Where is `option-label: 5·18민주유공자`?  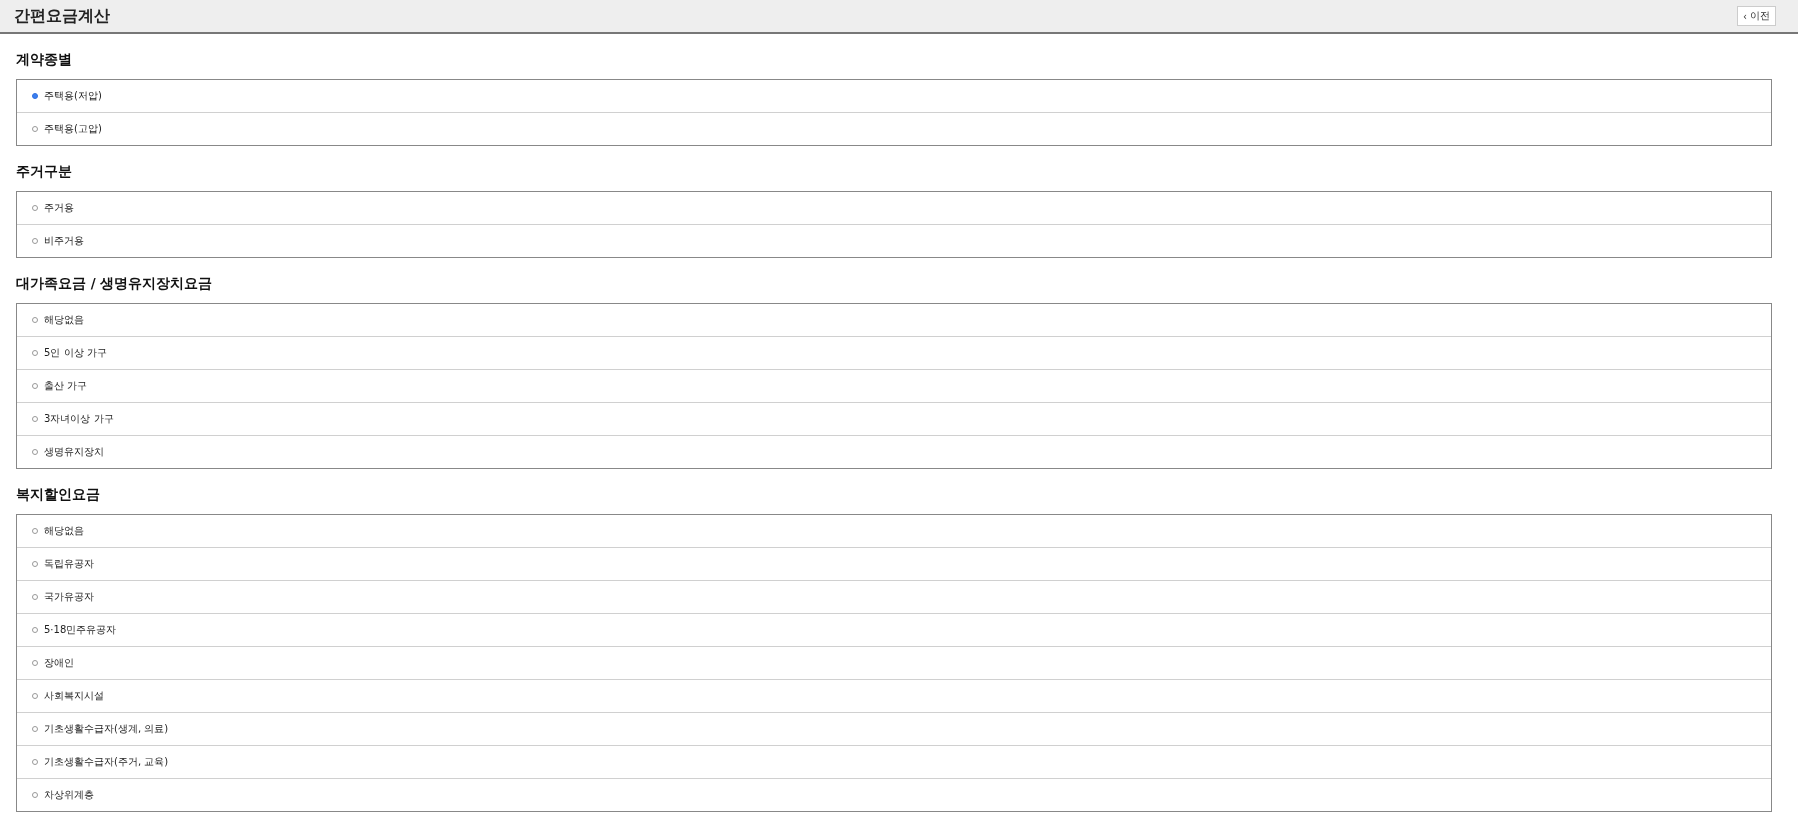 option-label: 5·18민주유공자 is located at coordinates (80, 630).